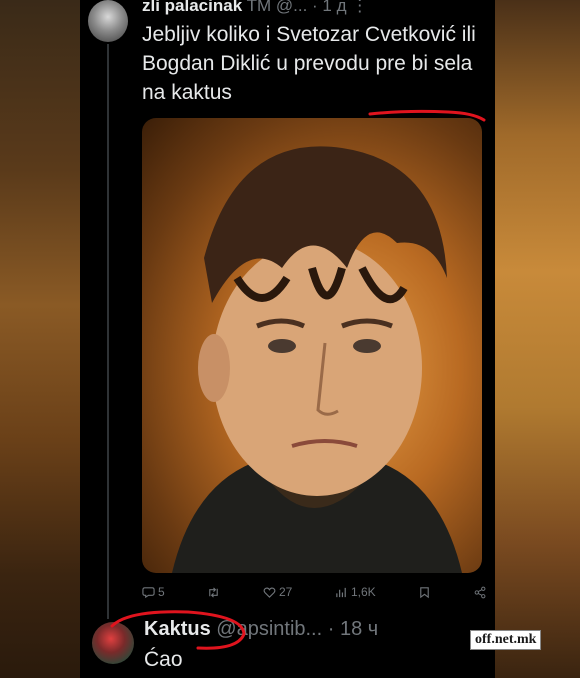  Describe the element at coordinates (108, 331) in the screenshot. I see `thread-line` at that location.